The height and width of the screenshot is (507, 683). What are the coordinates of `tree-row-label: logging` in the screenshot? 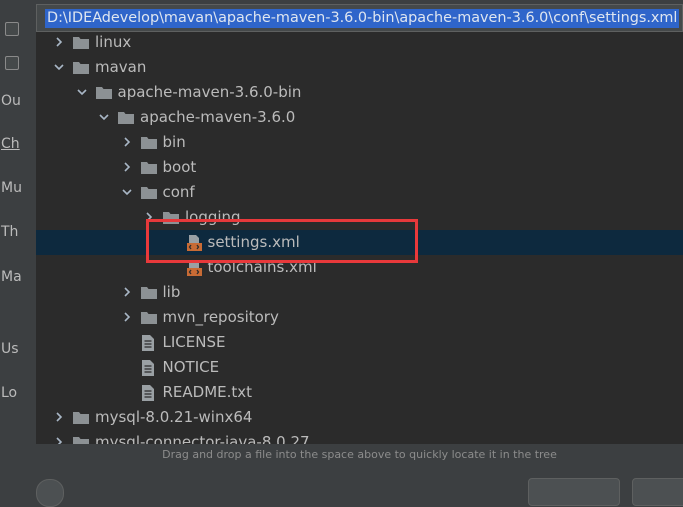 It's located at (213, 217).